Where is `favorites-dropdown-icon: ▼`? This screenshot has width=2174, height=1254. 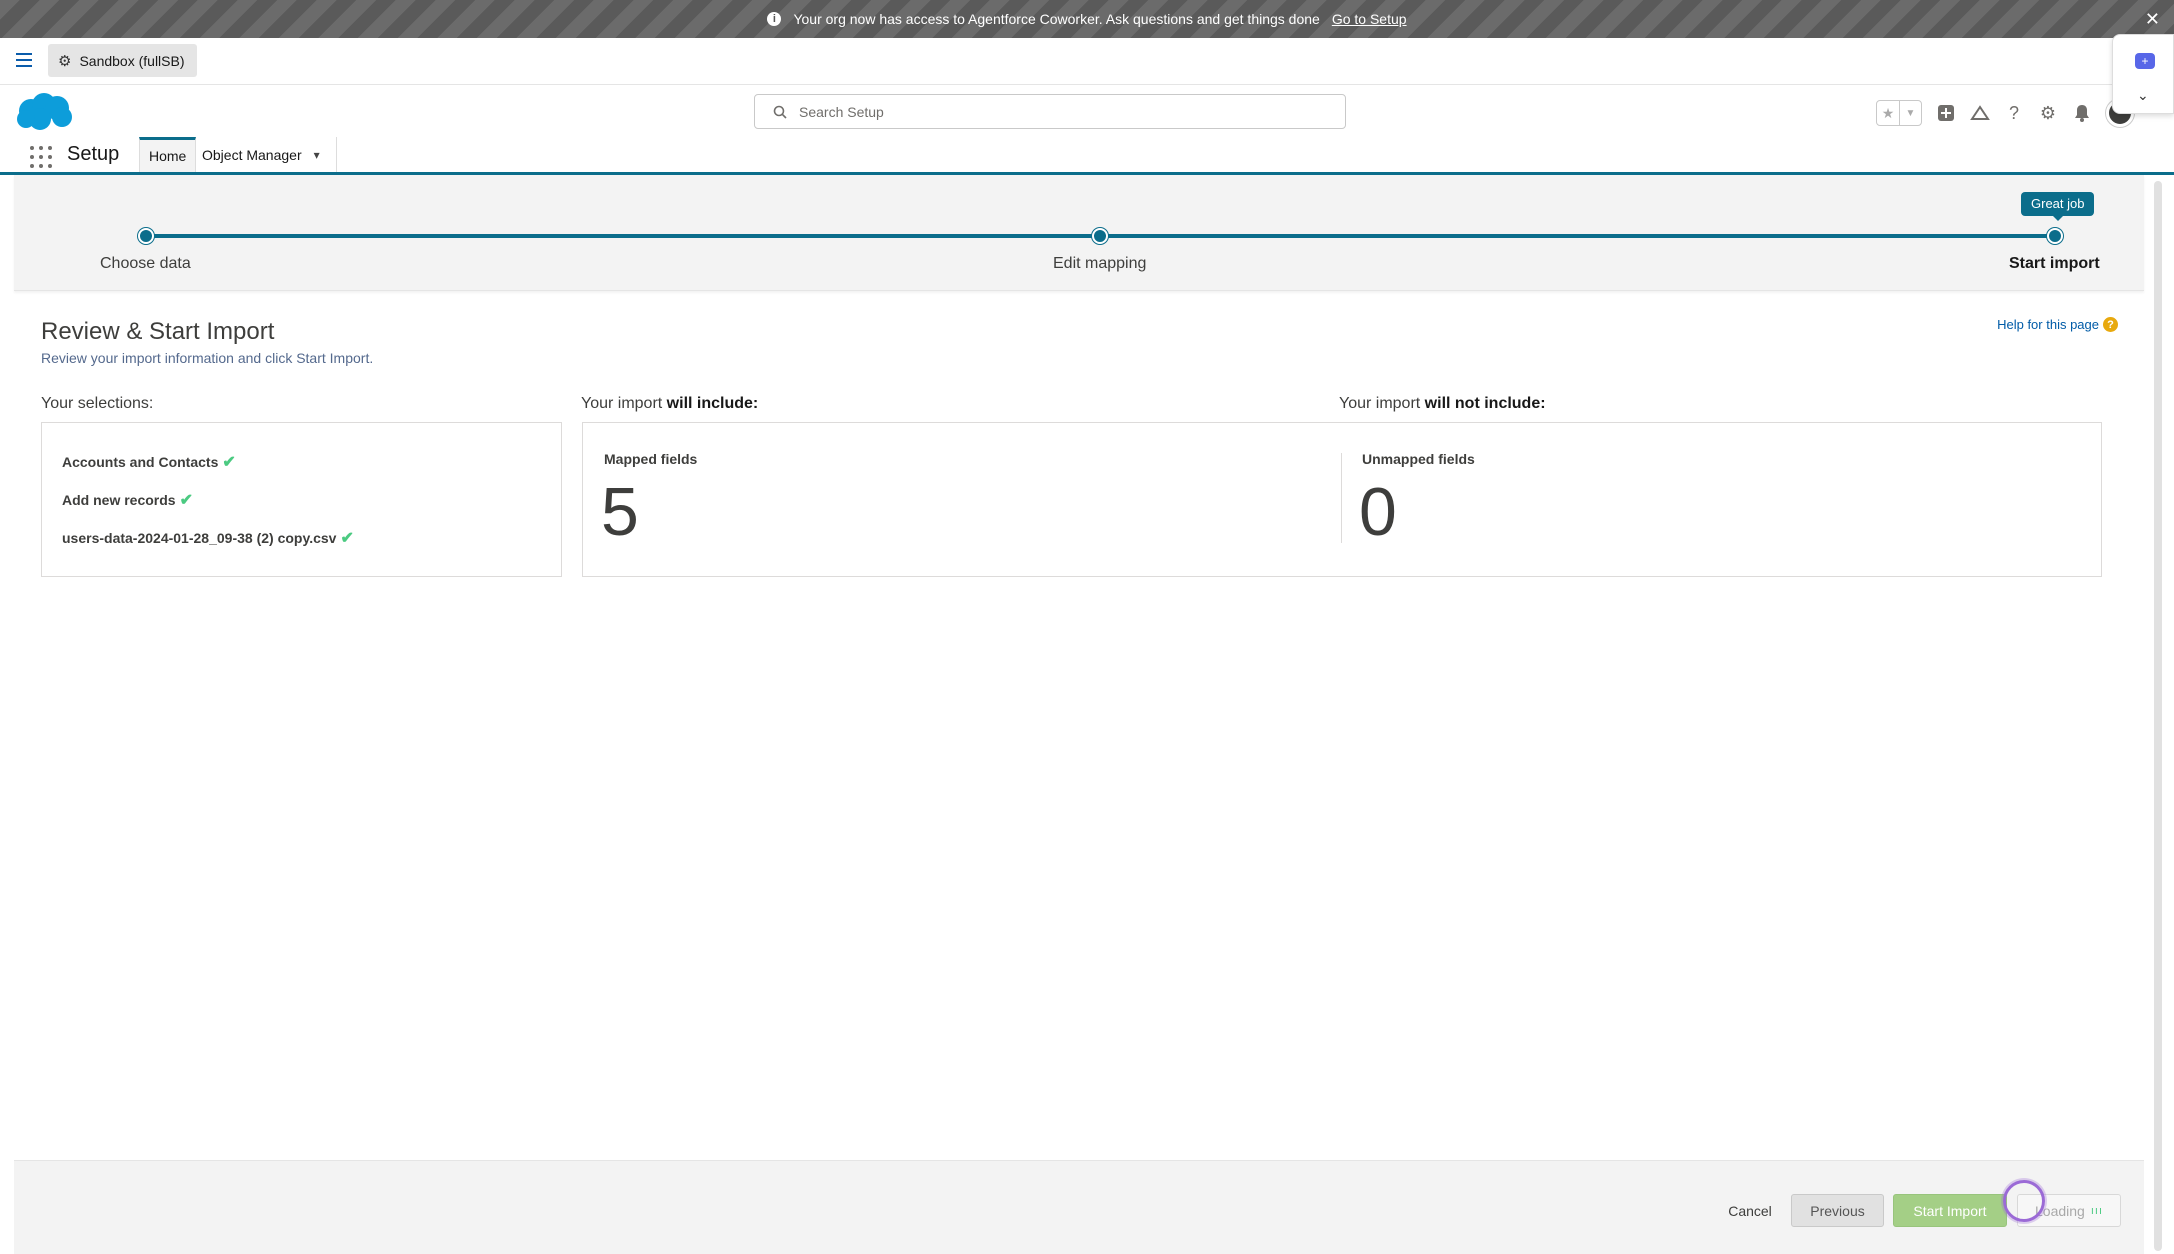 favorites-dropdown-icon: ▼ is located at coordinates (1910, 113).